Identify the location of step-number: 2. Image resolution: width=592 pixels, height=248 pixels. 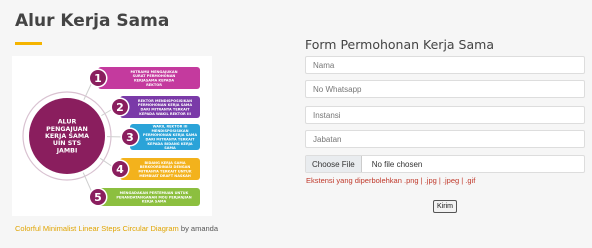
(120, 107).